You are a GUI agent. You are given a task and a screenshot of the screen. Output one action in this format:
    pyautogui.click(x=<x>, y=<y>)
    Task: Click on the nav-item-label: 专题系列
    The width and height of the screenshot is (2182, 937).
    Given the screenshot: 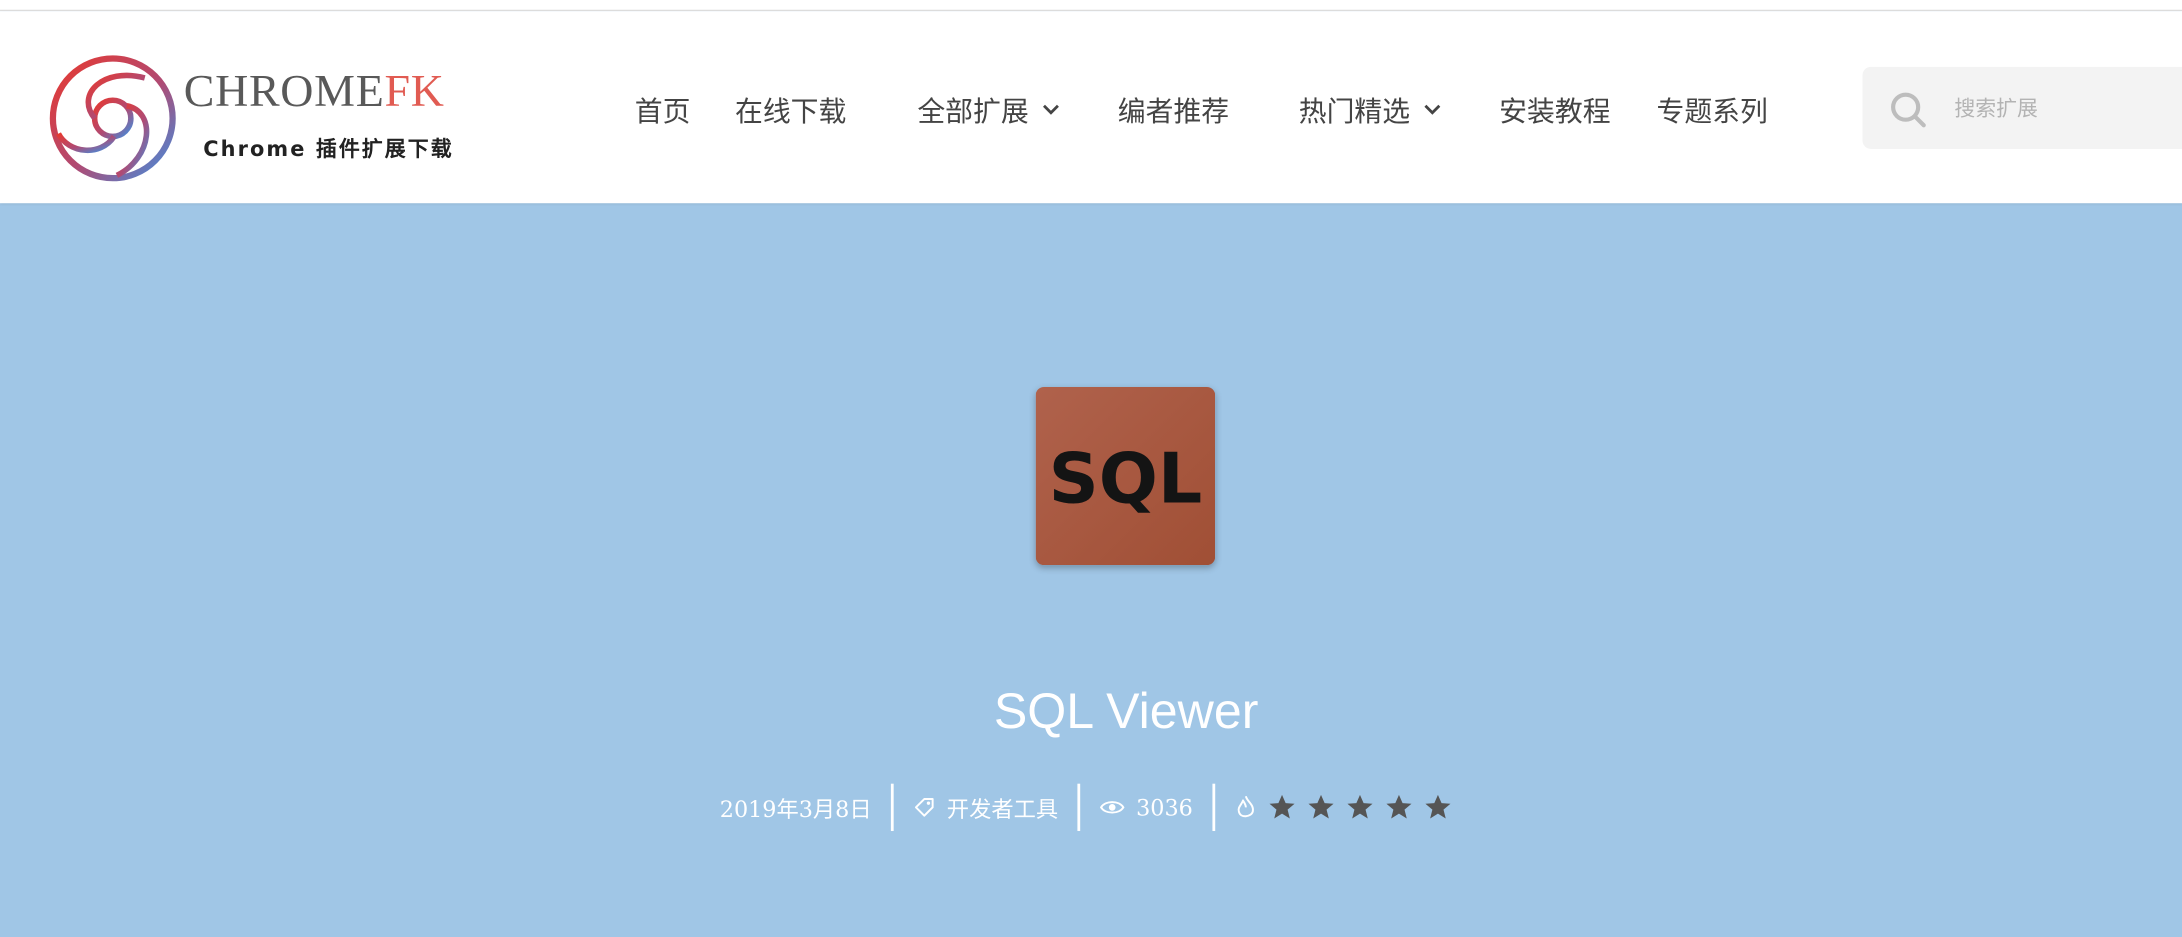 What is the action you would take?
    pyautogui.click(x=1712, y=110)
    